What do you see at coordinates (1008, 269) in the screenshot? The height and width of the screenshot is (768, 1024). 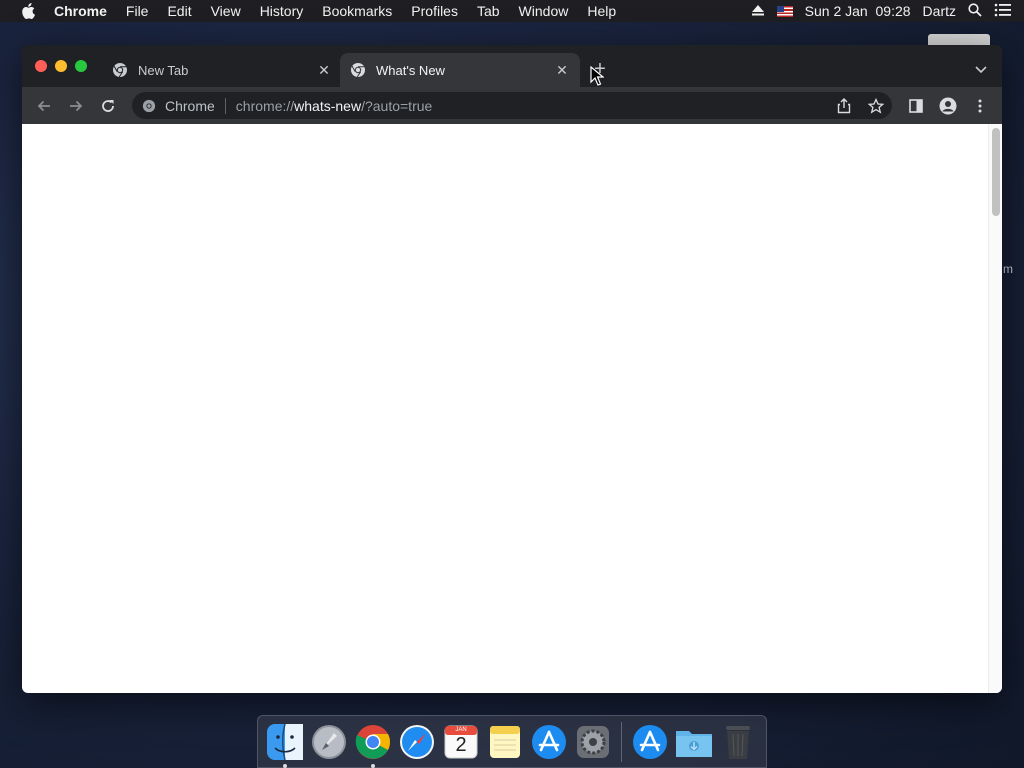 I see `desktop-partial-label: m` at bounding box center [1008, 269].